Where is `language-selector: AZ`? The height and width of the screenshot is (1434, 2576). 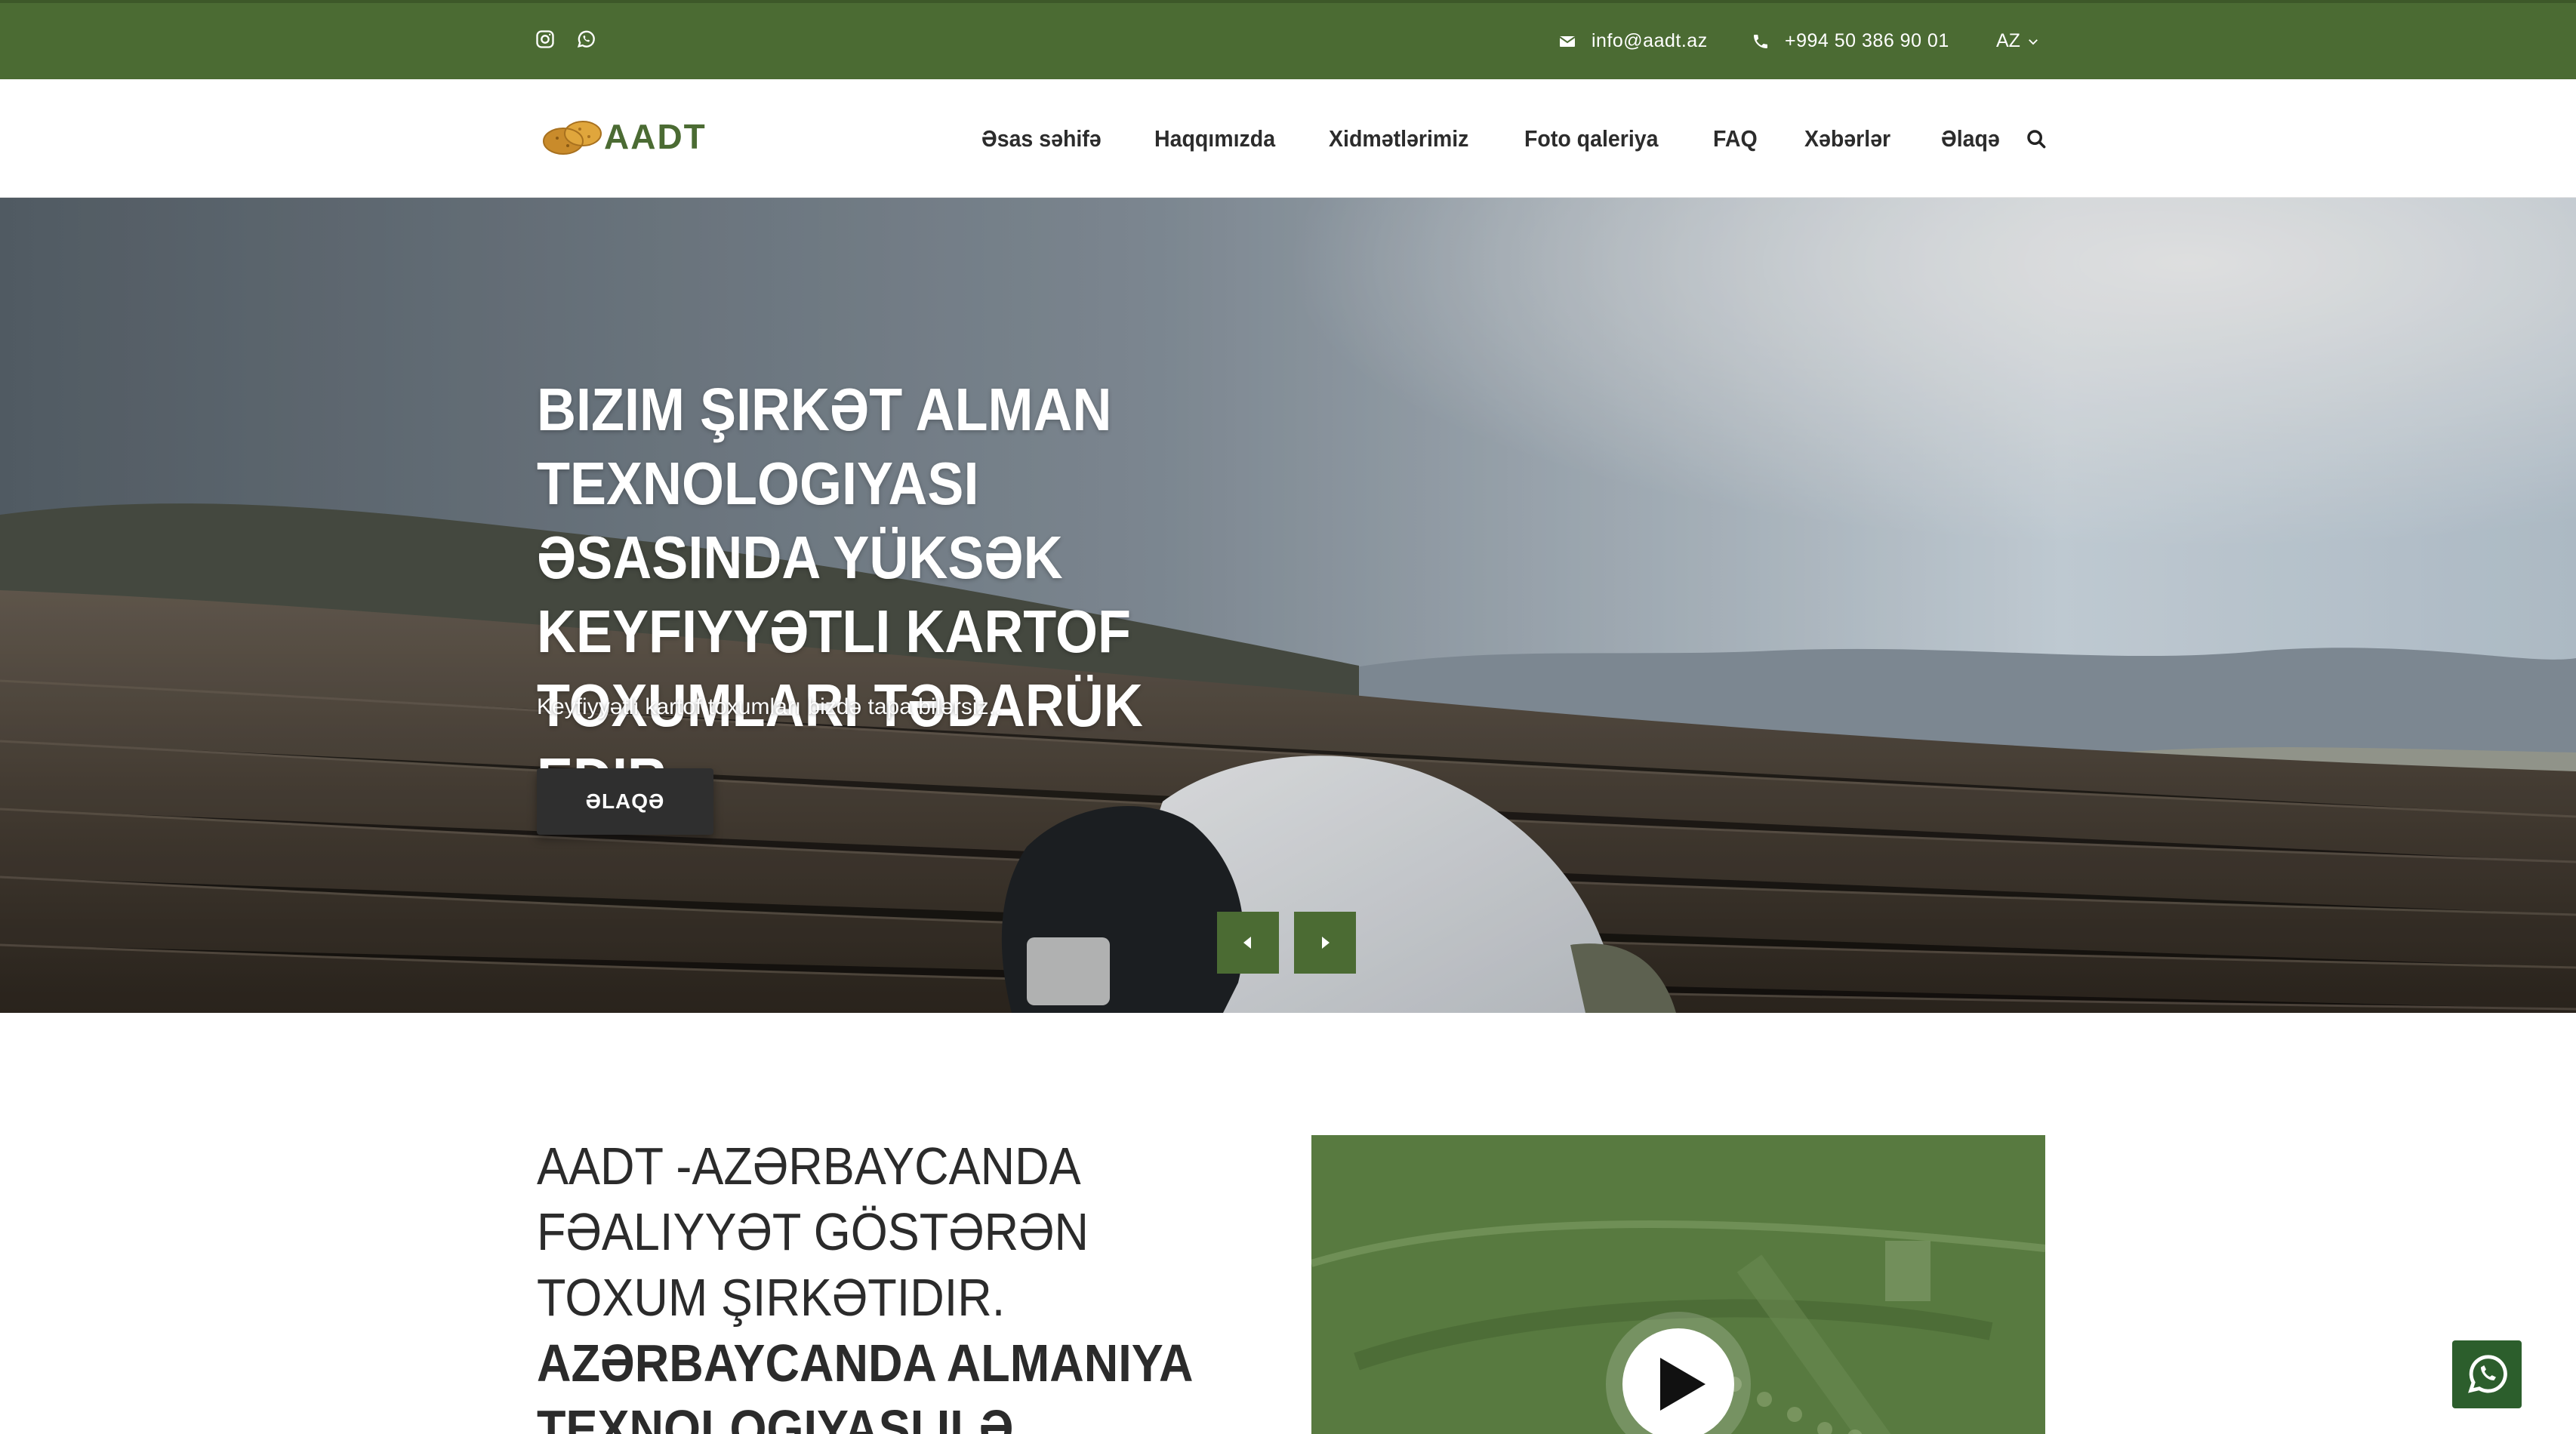 language-selector: AZ is located at coordinates (2018, 41).